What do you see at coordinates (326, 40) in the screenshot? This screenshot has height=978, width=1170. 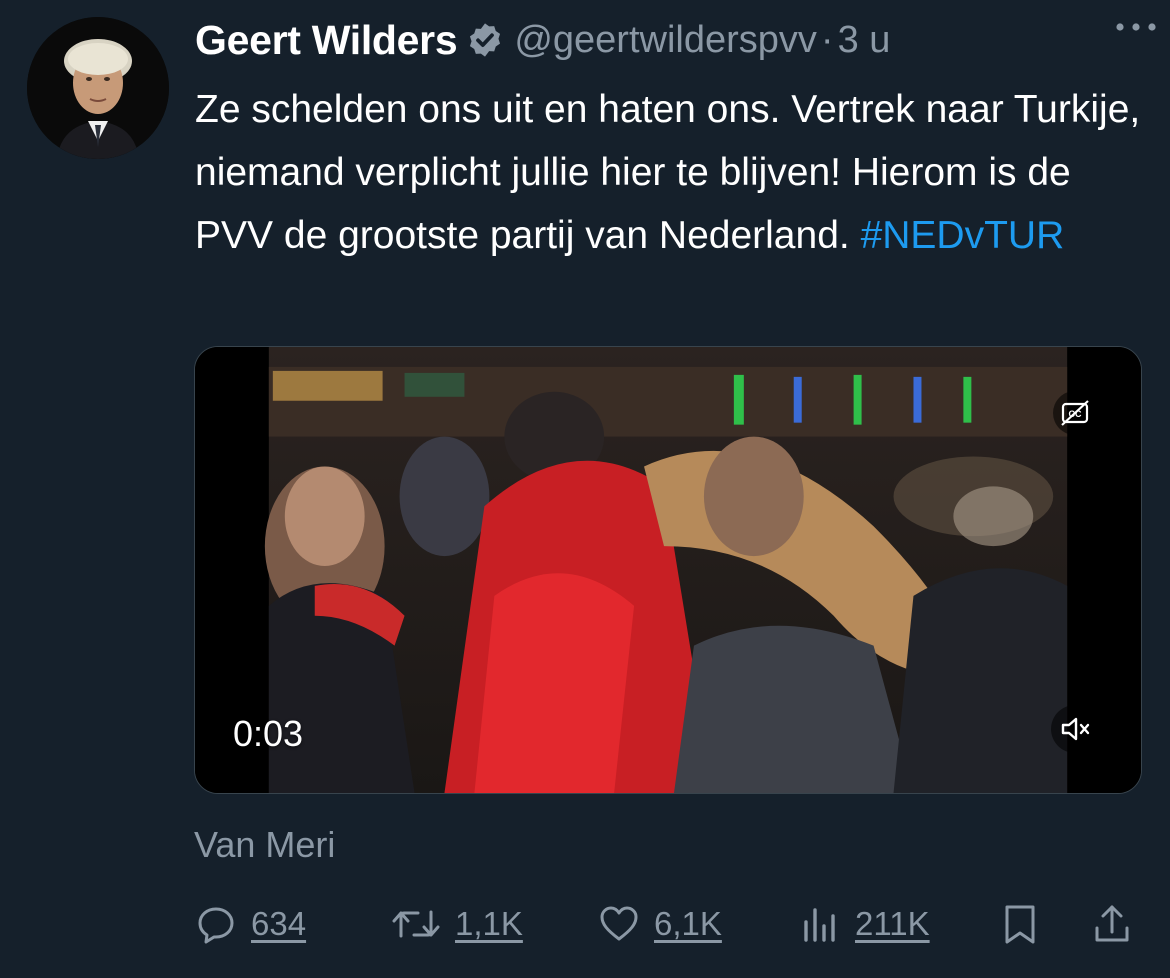 I see `display-name: Geert Wilders` at bounding box center [326, 40].